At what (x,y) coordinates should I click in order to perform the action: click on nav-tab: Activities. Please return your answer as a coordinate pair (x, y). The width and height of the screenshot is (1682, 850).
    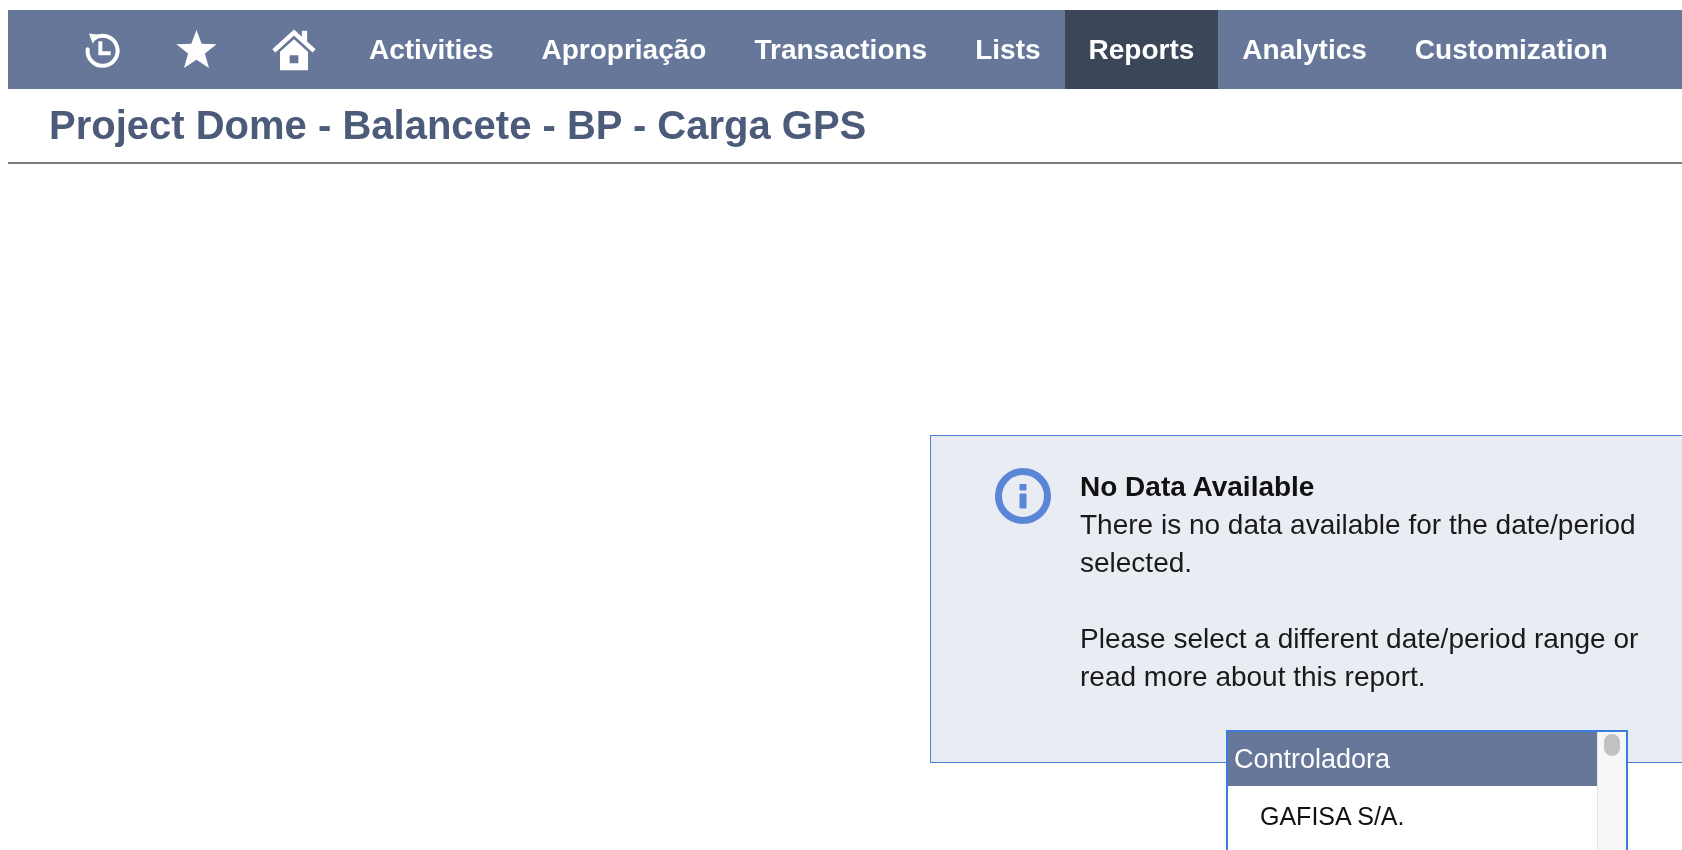
    Looking at the image, I should click on (431, 49).